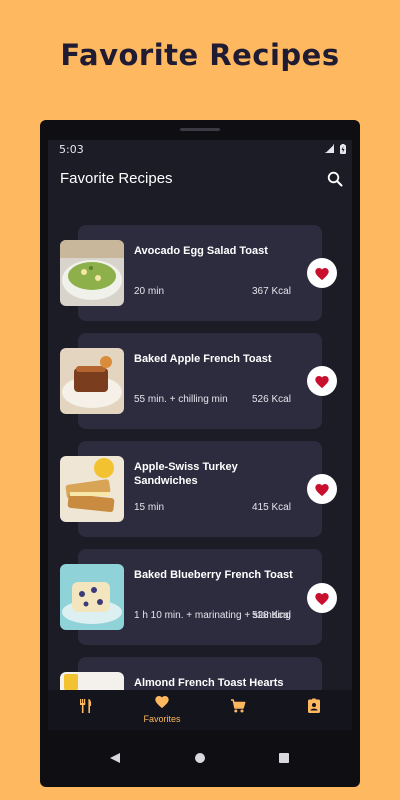 Image resolution: width=400 pixels, height=800 pixels. I want to click on nav-profile, so click(314, 710).